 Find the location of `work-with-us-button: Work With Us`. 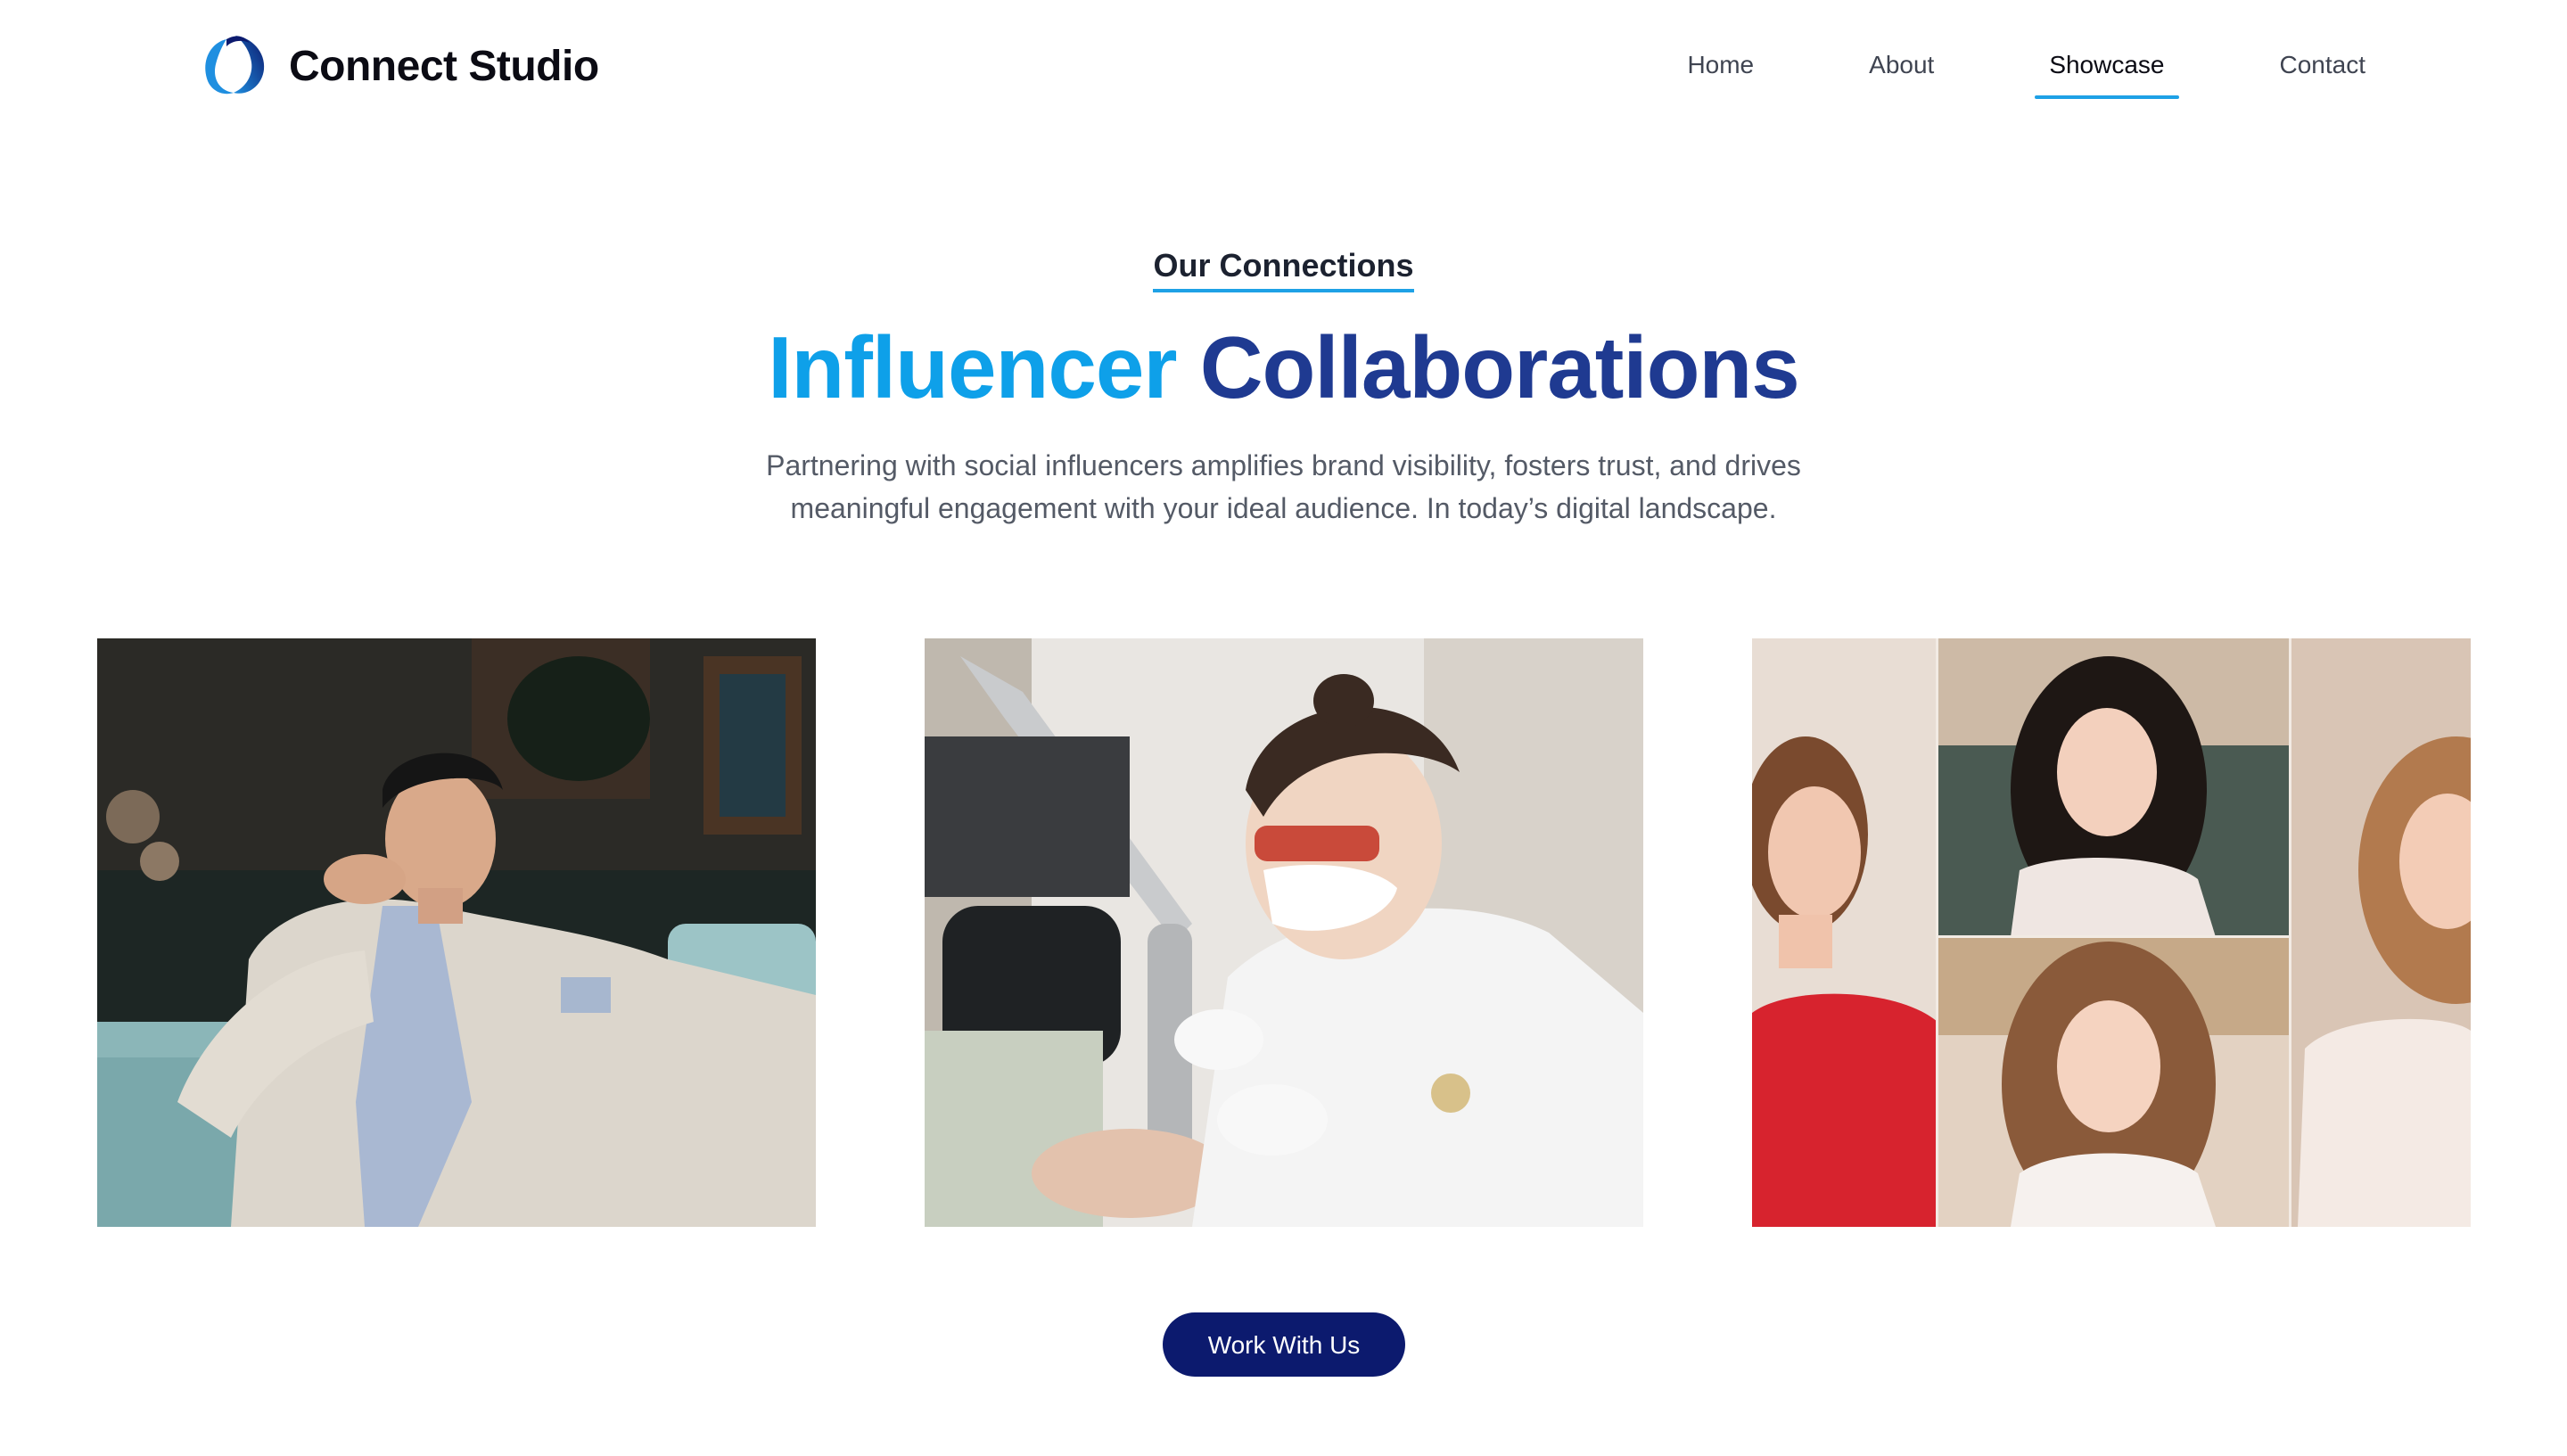

work-with-us-button: Work With Us is located at coordinates (1284, 1345).